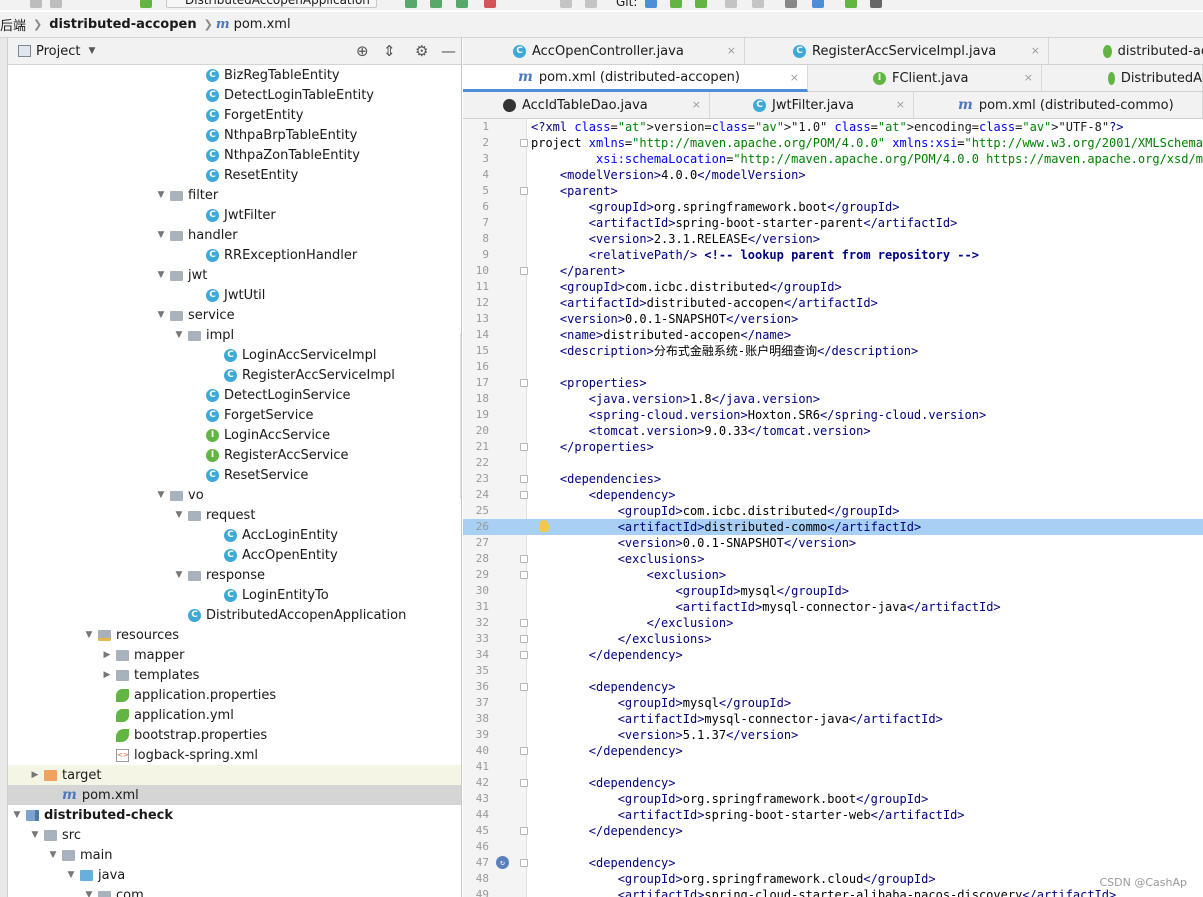  I want to click on left-tool-window-strip, so click(4, 467).